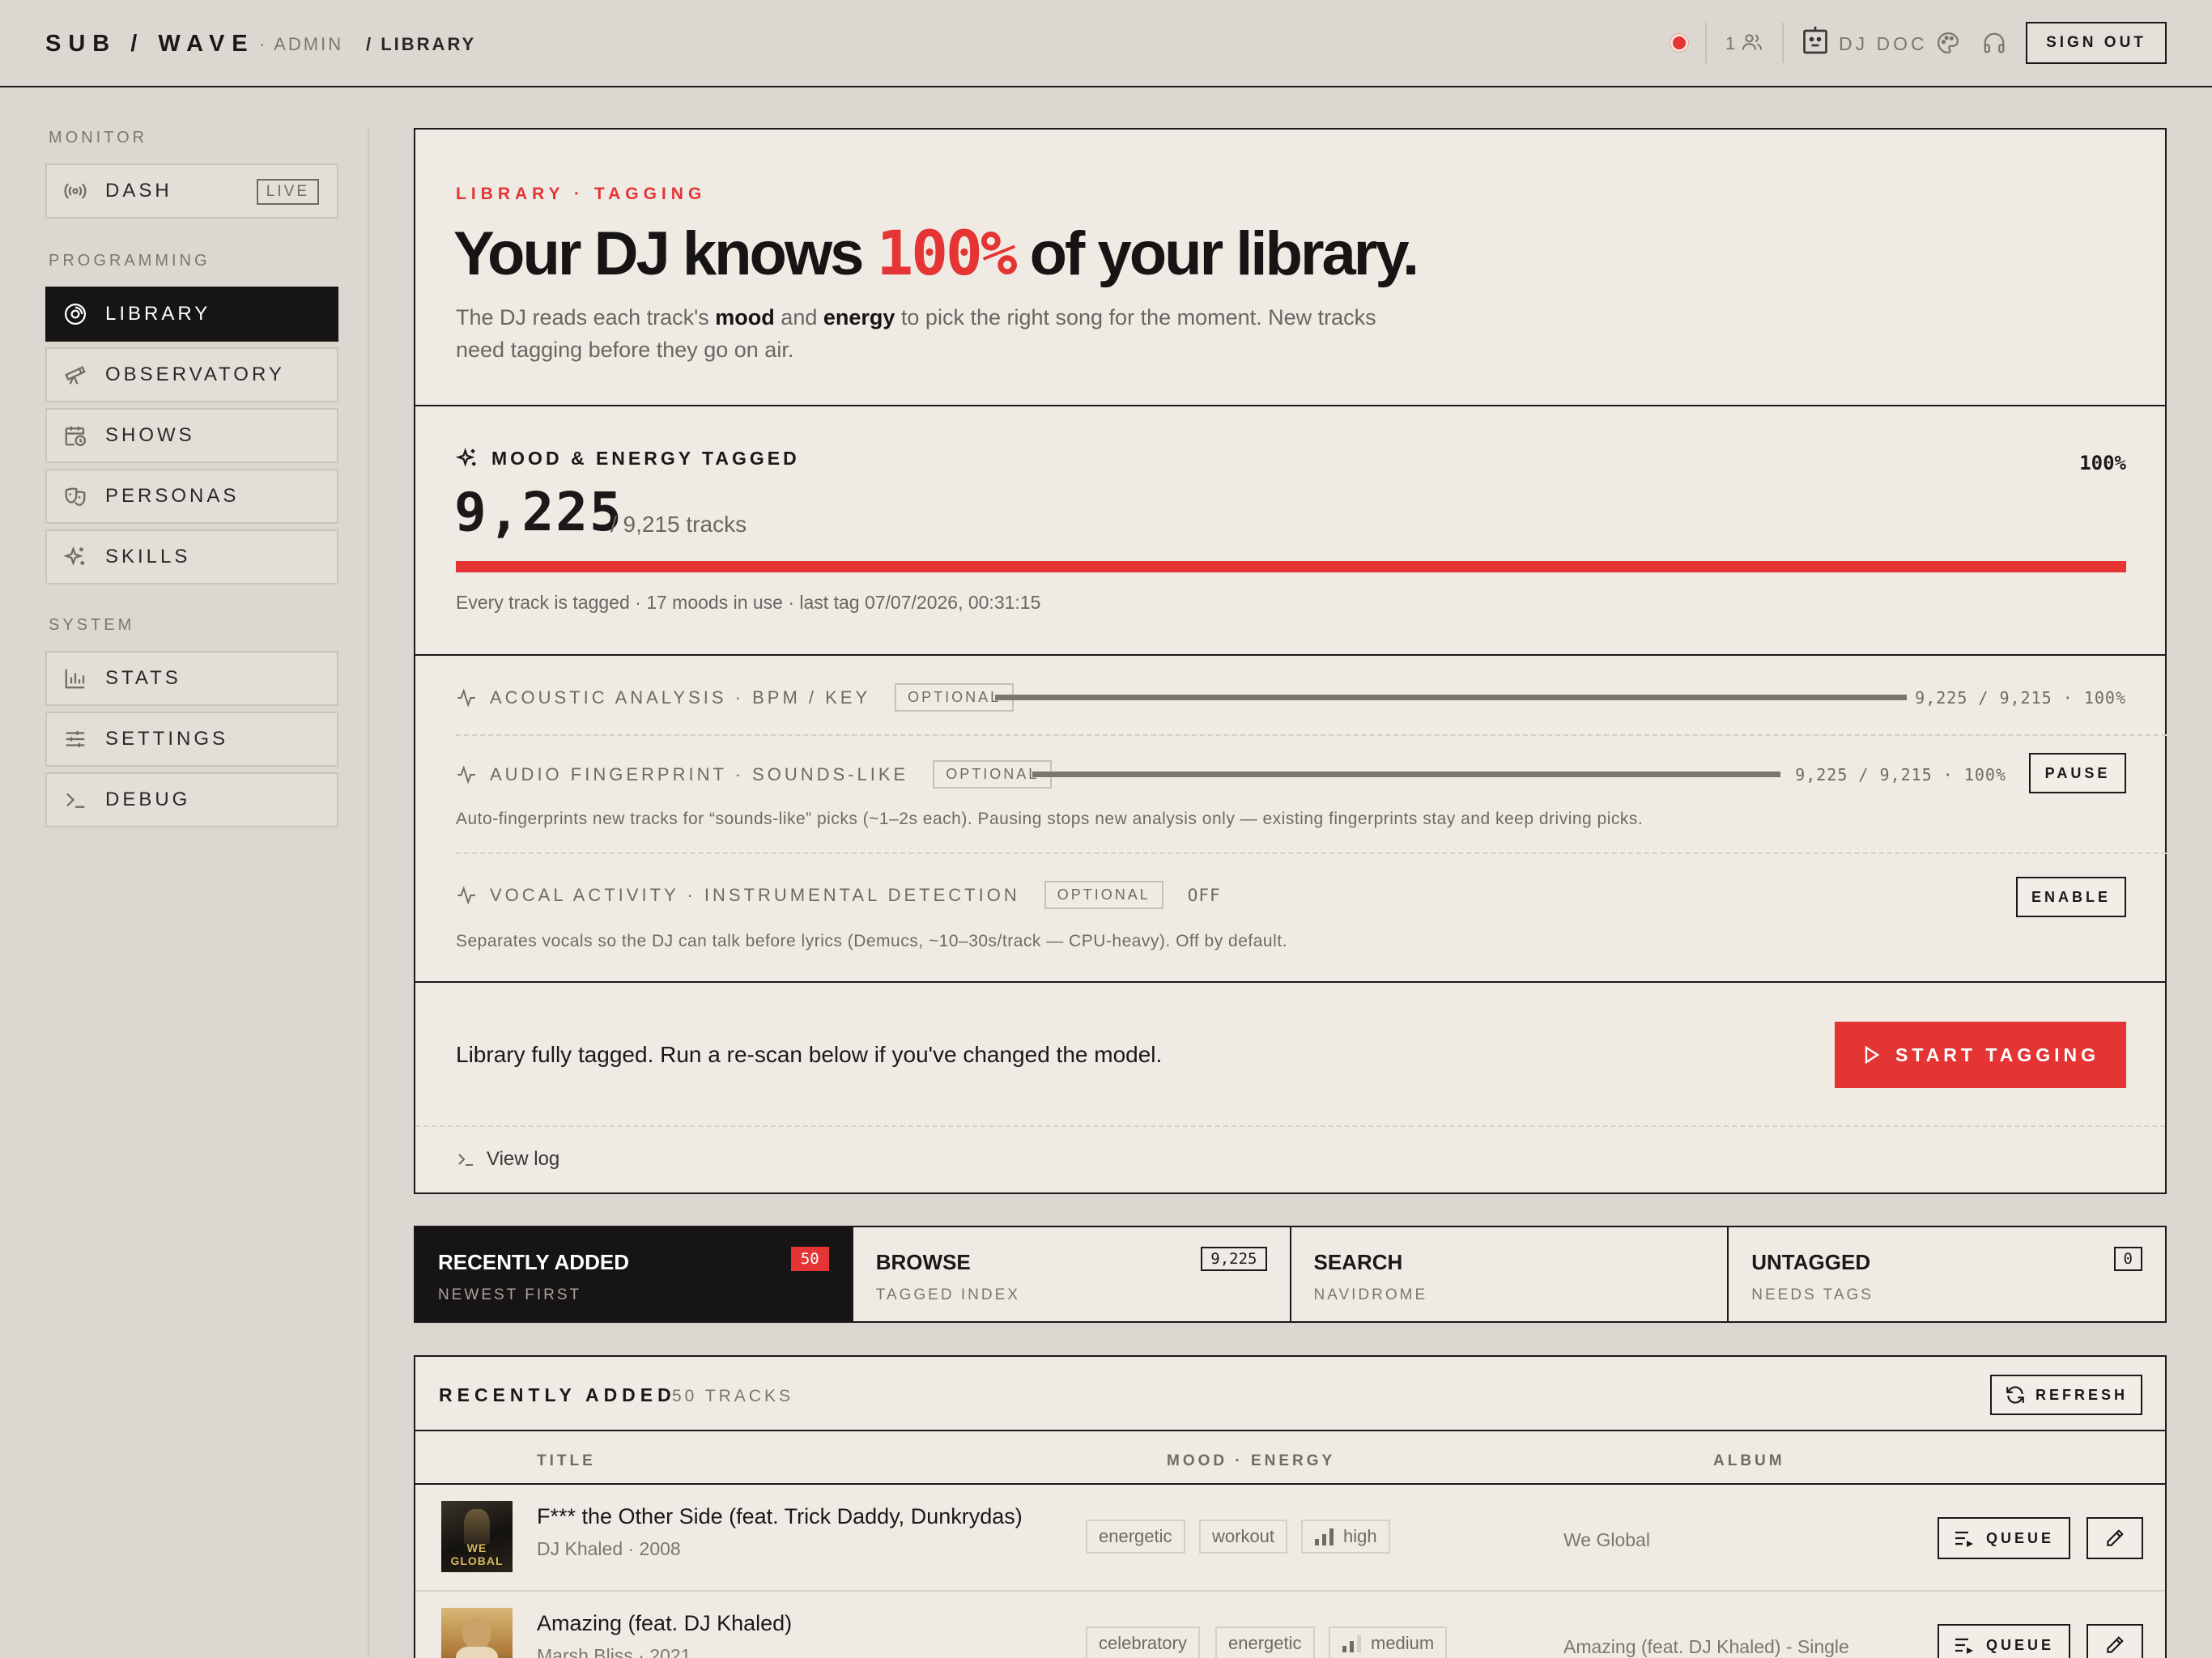 This screenshot has width=2212, height=1658. What do you see at coordinates (99, 138) in the screenshot?
I see `section-label-monitor: MONITOR` at bounding box center [99, 138].